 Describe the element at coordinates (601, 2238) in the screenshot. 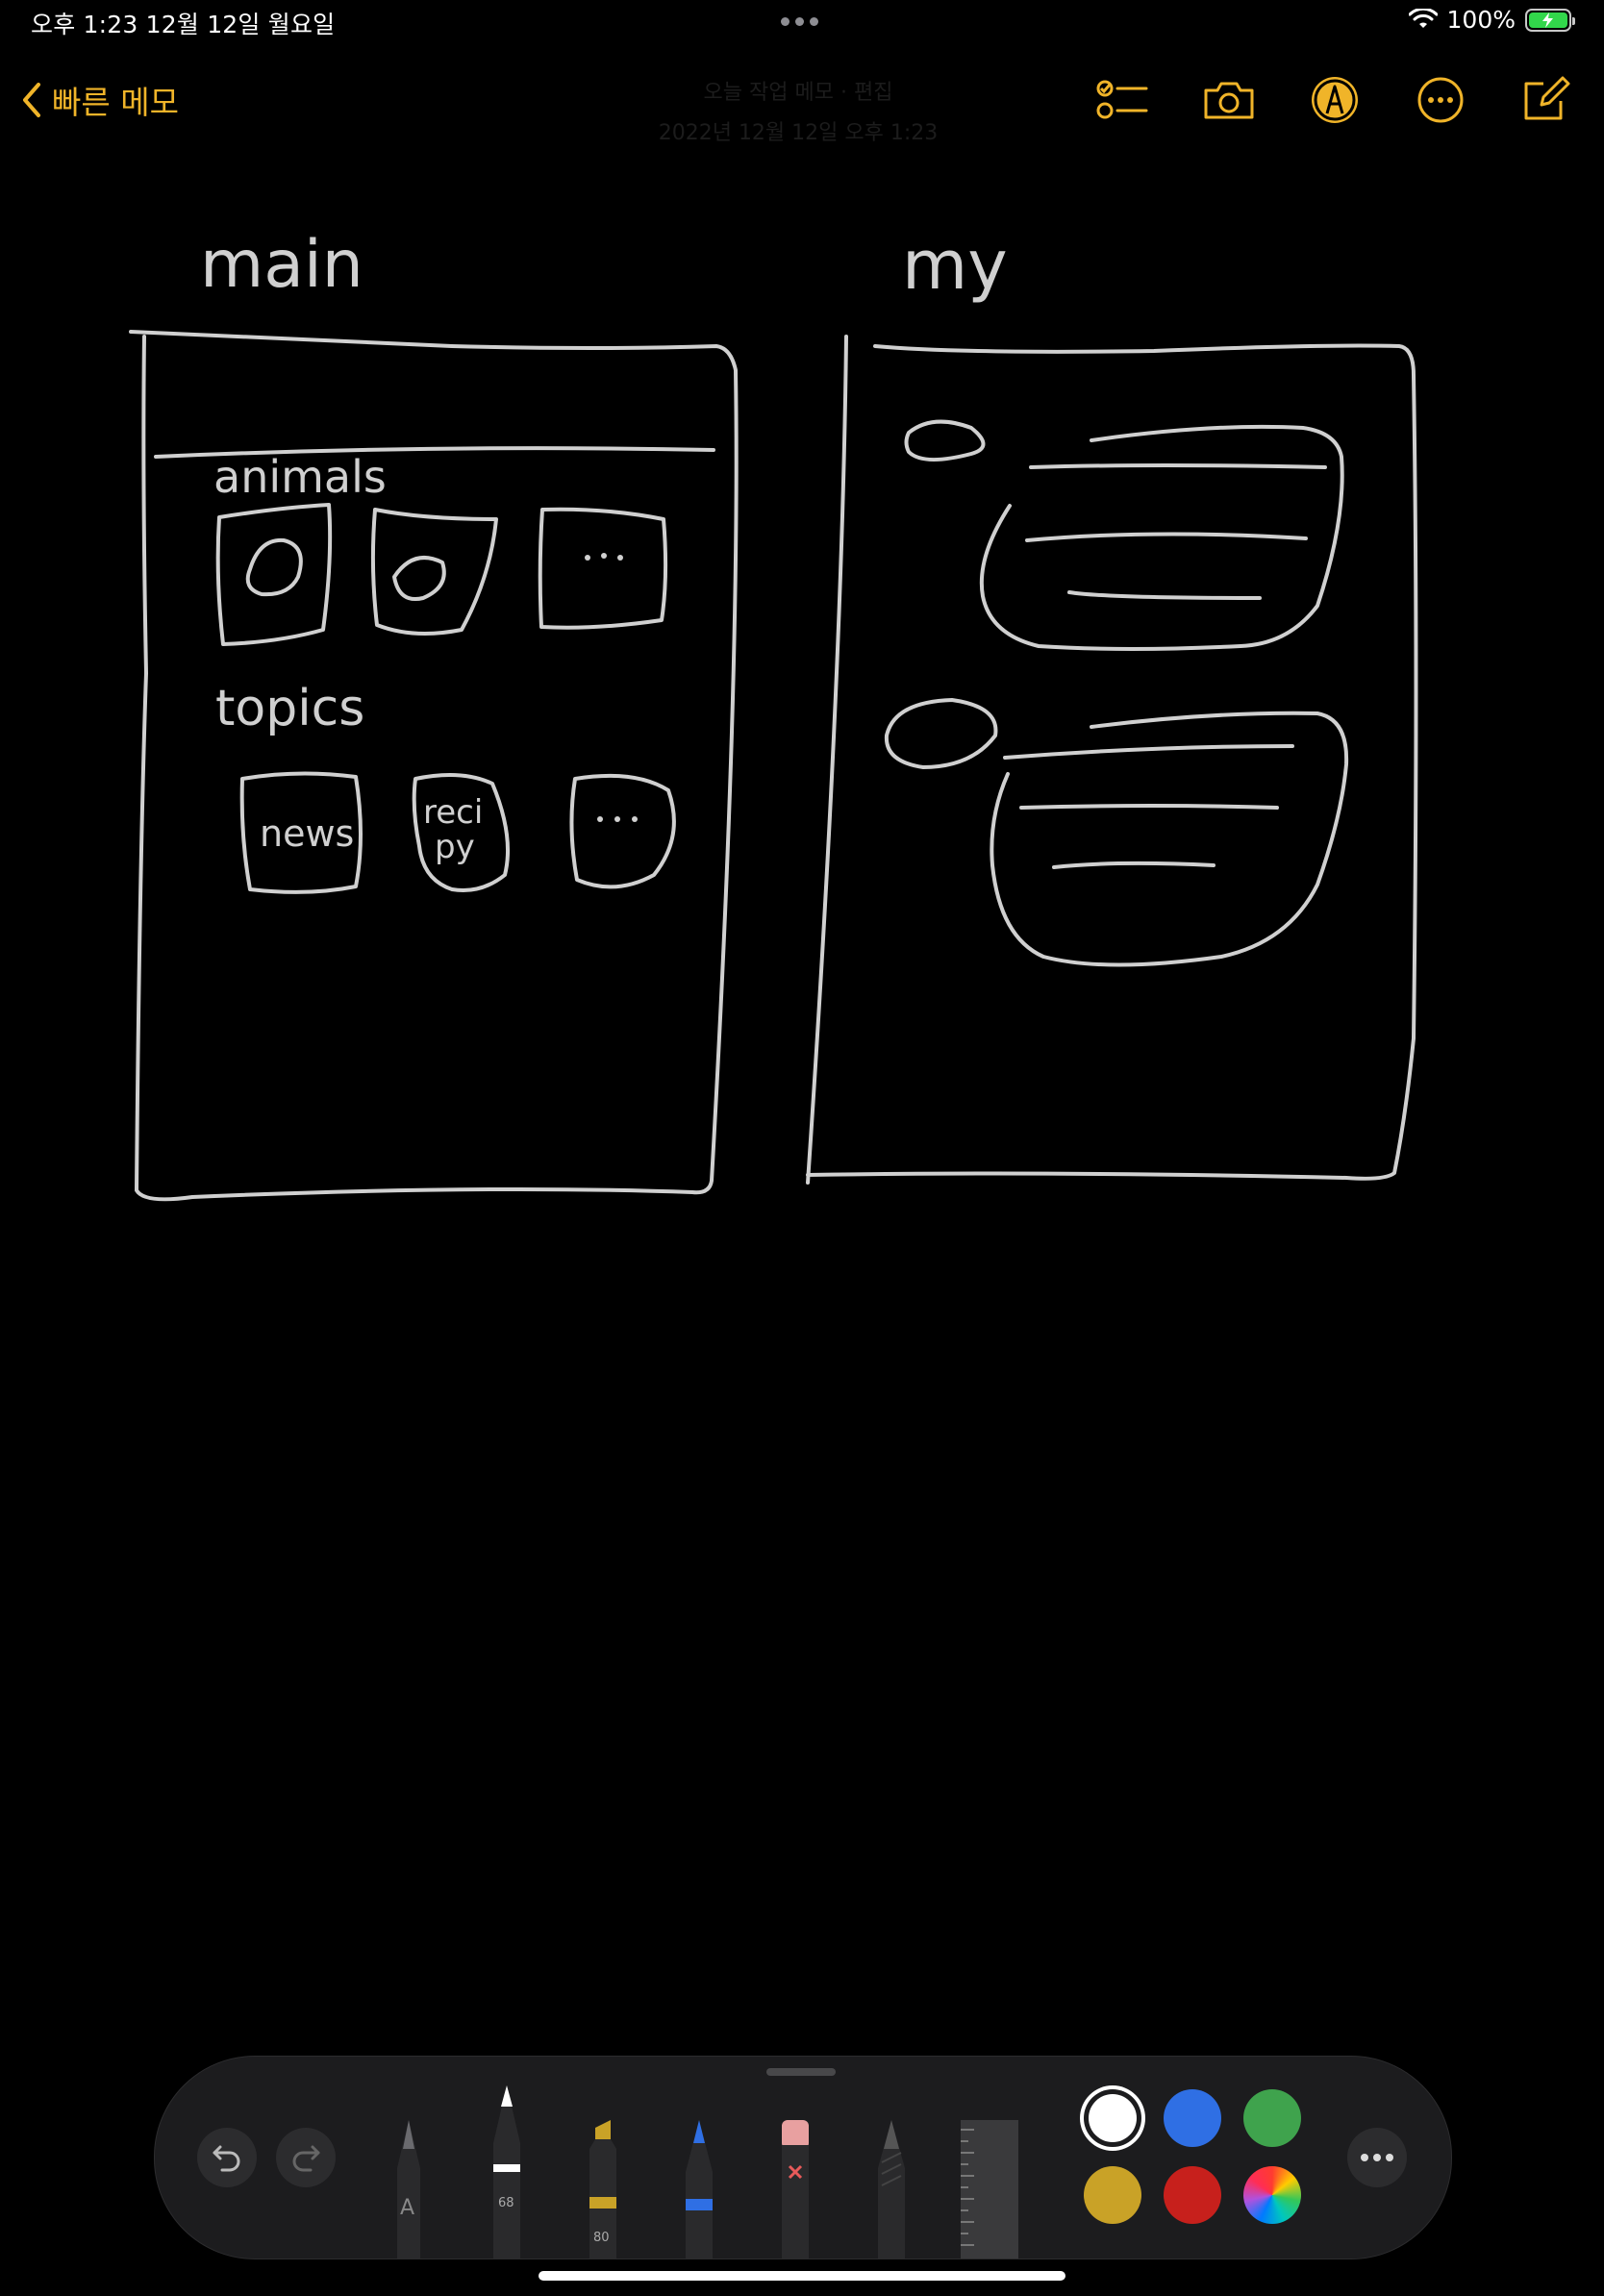

I see `highlighter-size: 80` at that location.